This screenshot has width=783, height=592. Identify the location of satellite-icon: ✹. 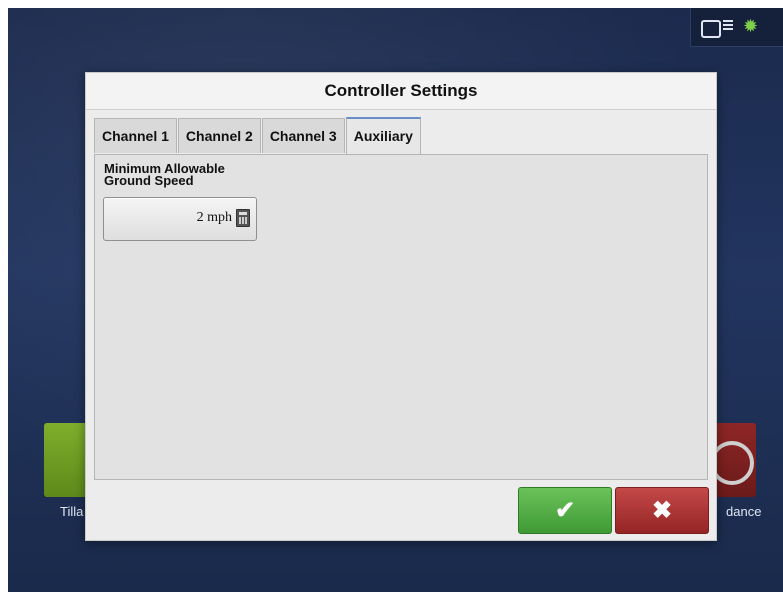
(751, 26).